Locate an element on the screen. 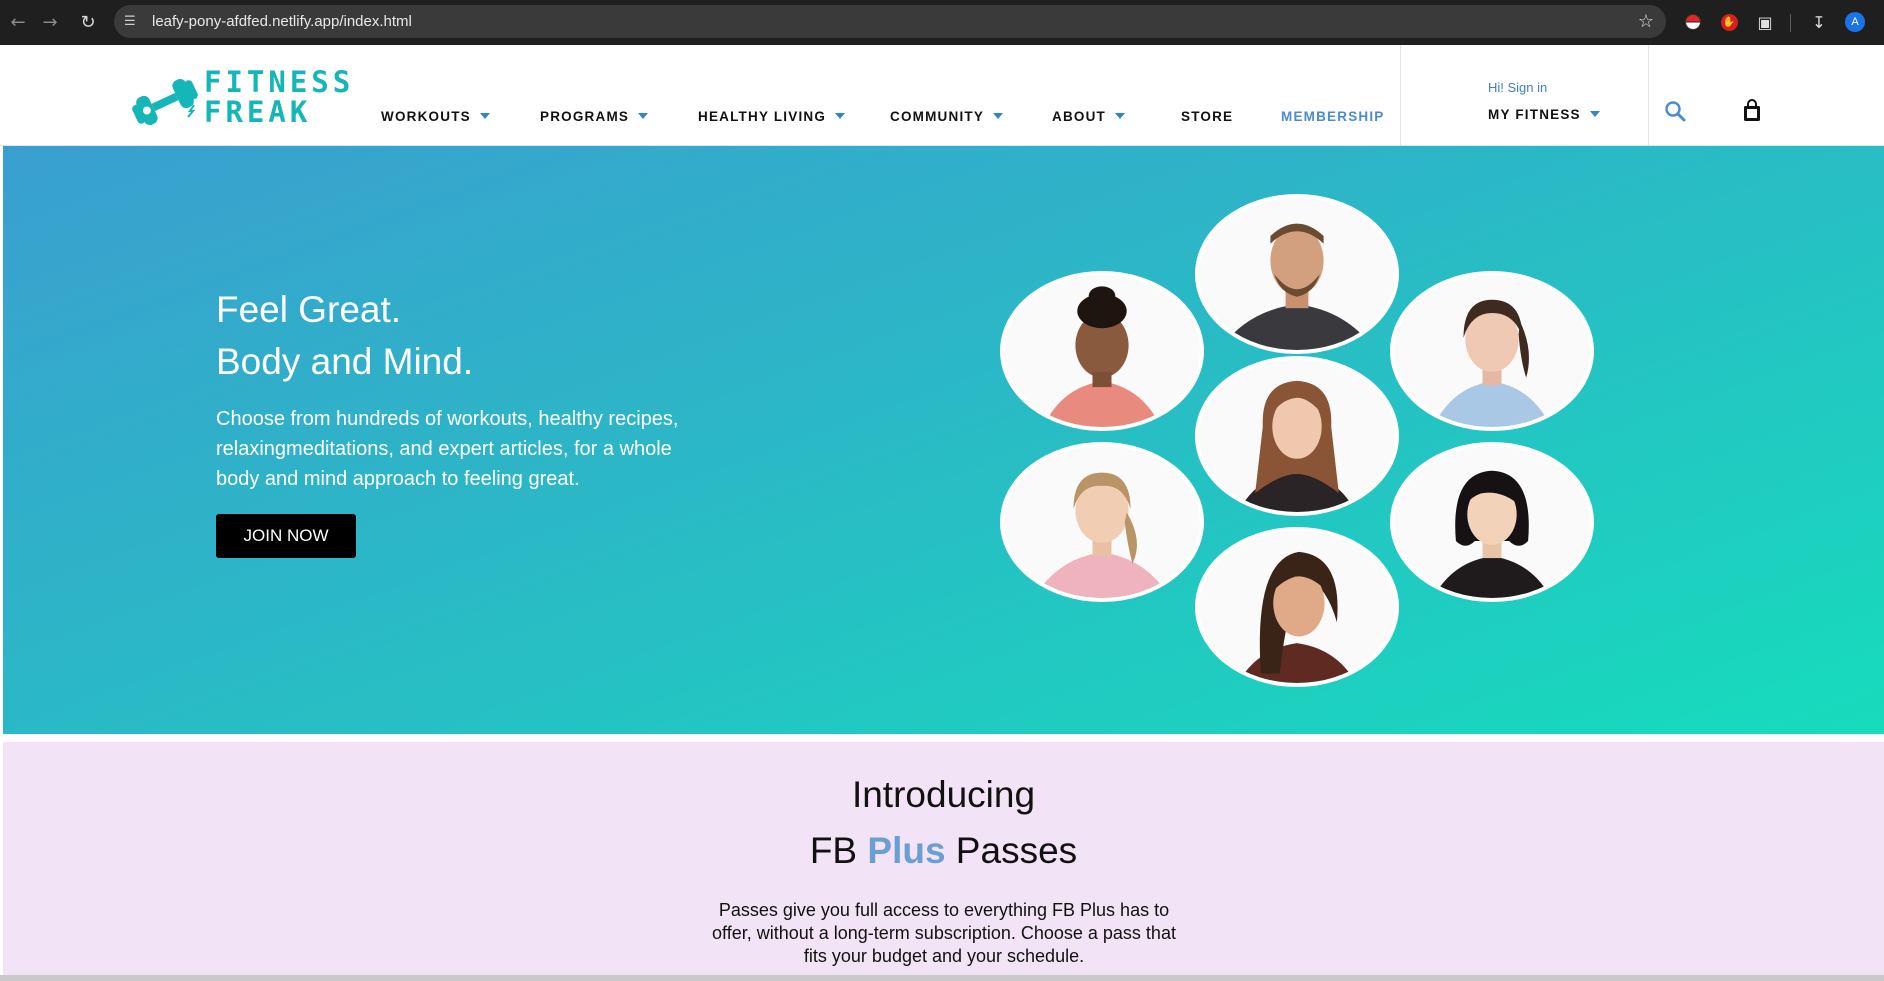 This screenshot has width=1884, height=981. nav-healthy-living-label: HEALTHY LIVING is located at coordinates (762, 116).